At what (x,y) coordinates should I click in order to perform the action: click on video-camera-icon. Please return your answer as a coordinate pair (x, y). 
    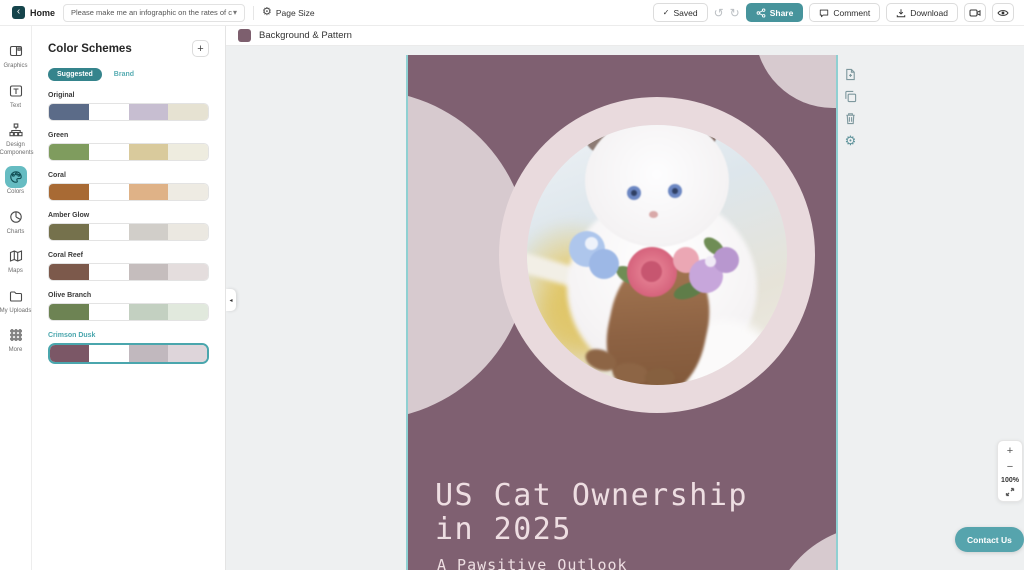
    Looking at the image, I should click on (975, 12).